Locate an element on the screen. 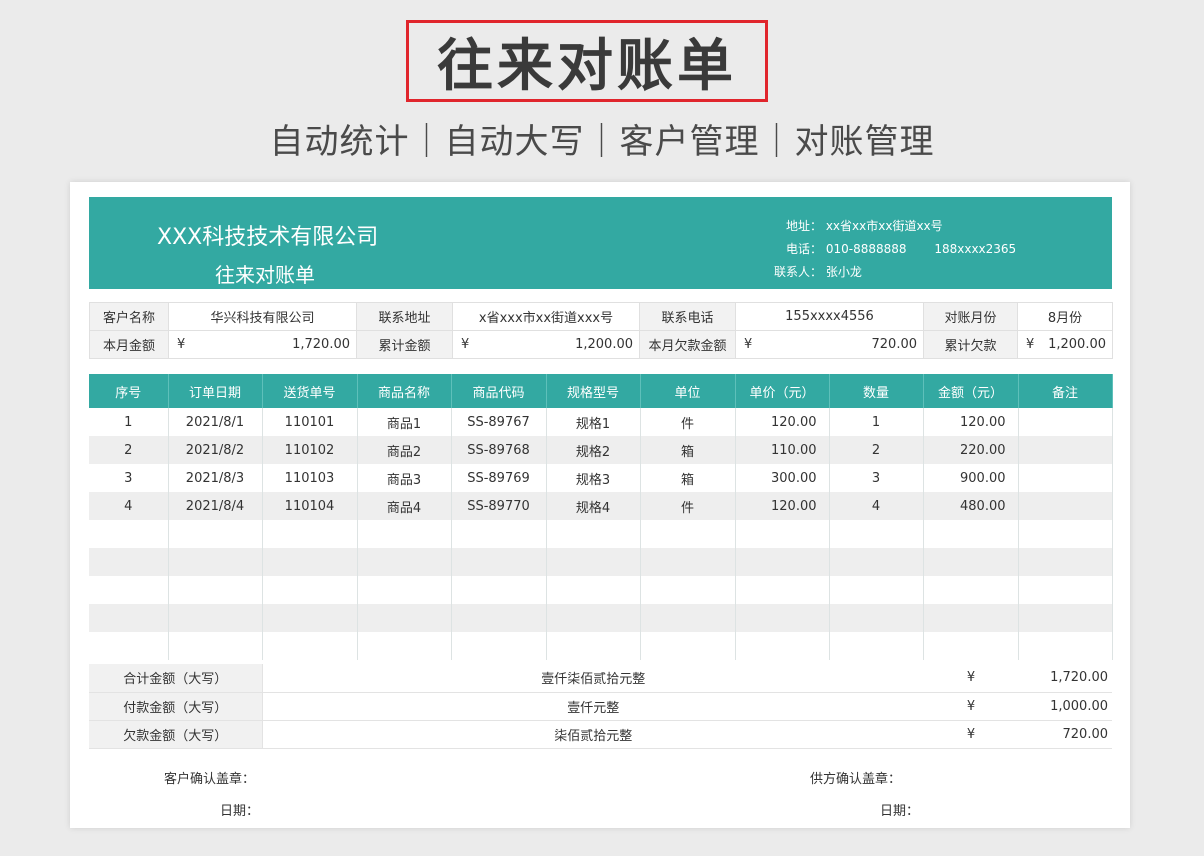 The image size is (1204, 856). banner-subtitle: 自动统计｜自动大写｜客户管理｜对账管理 is located at coordinates (602, 142).